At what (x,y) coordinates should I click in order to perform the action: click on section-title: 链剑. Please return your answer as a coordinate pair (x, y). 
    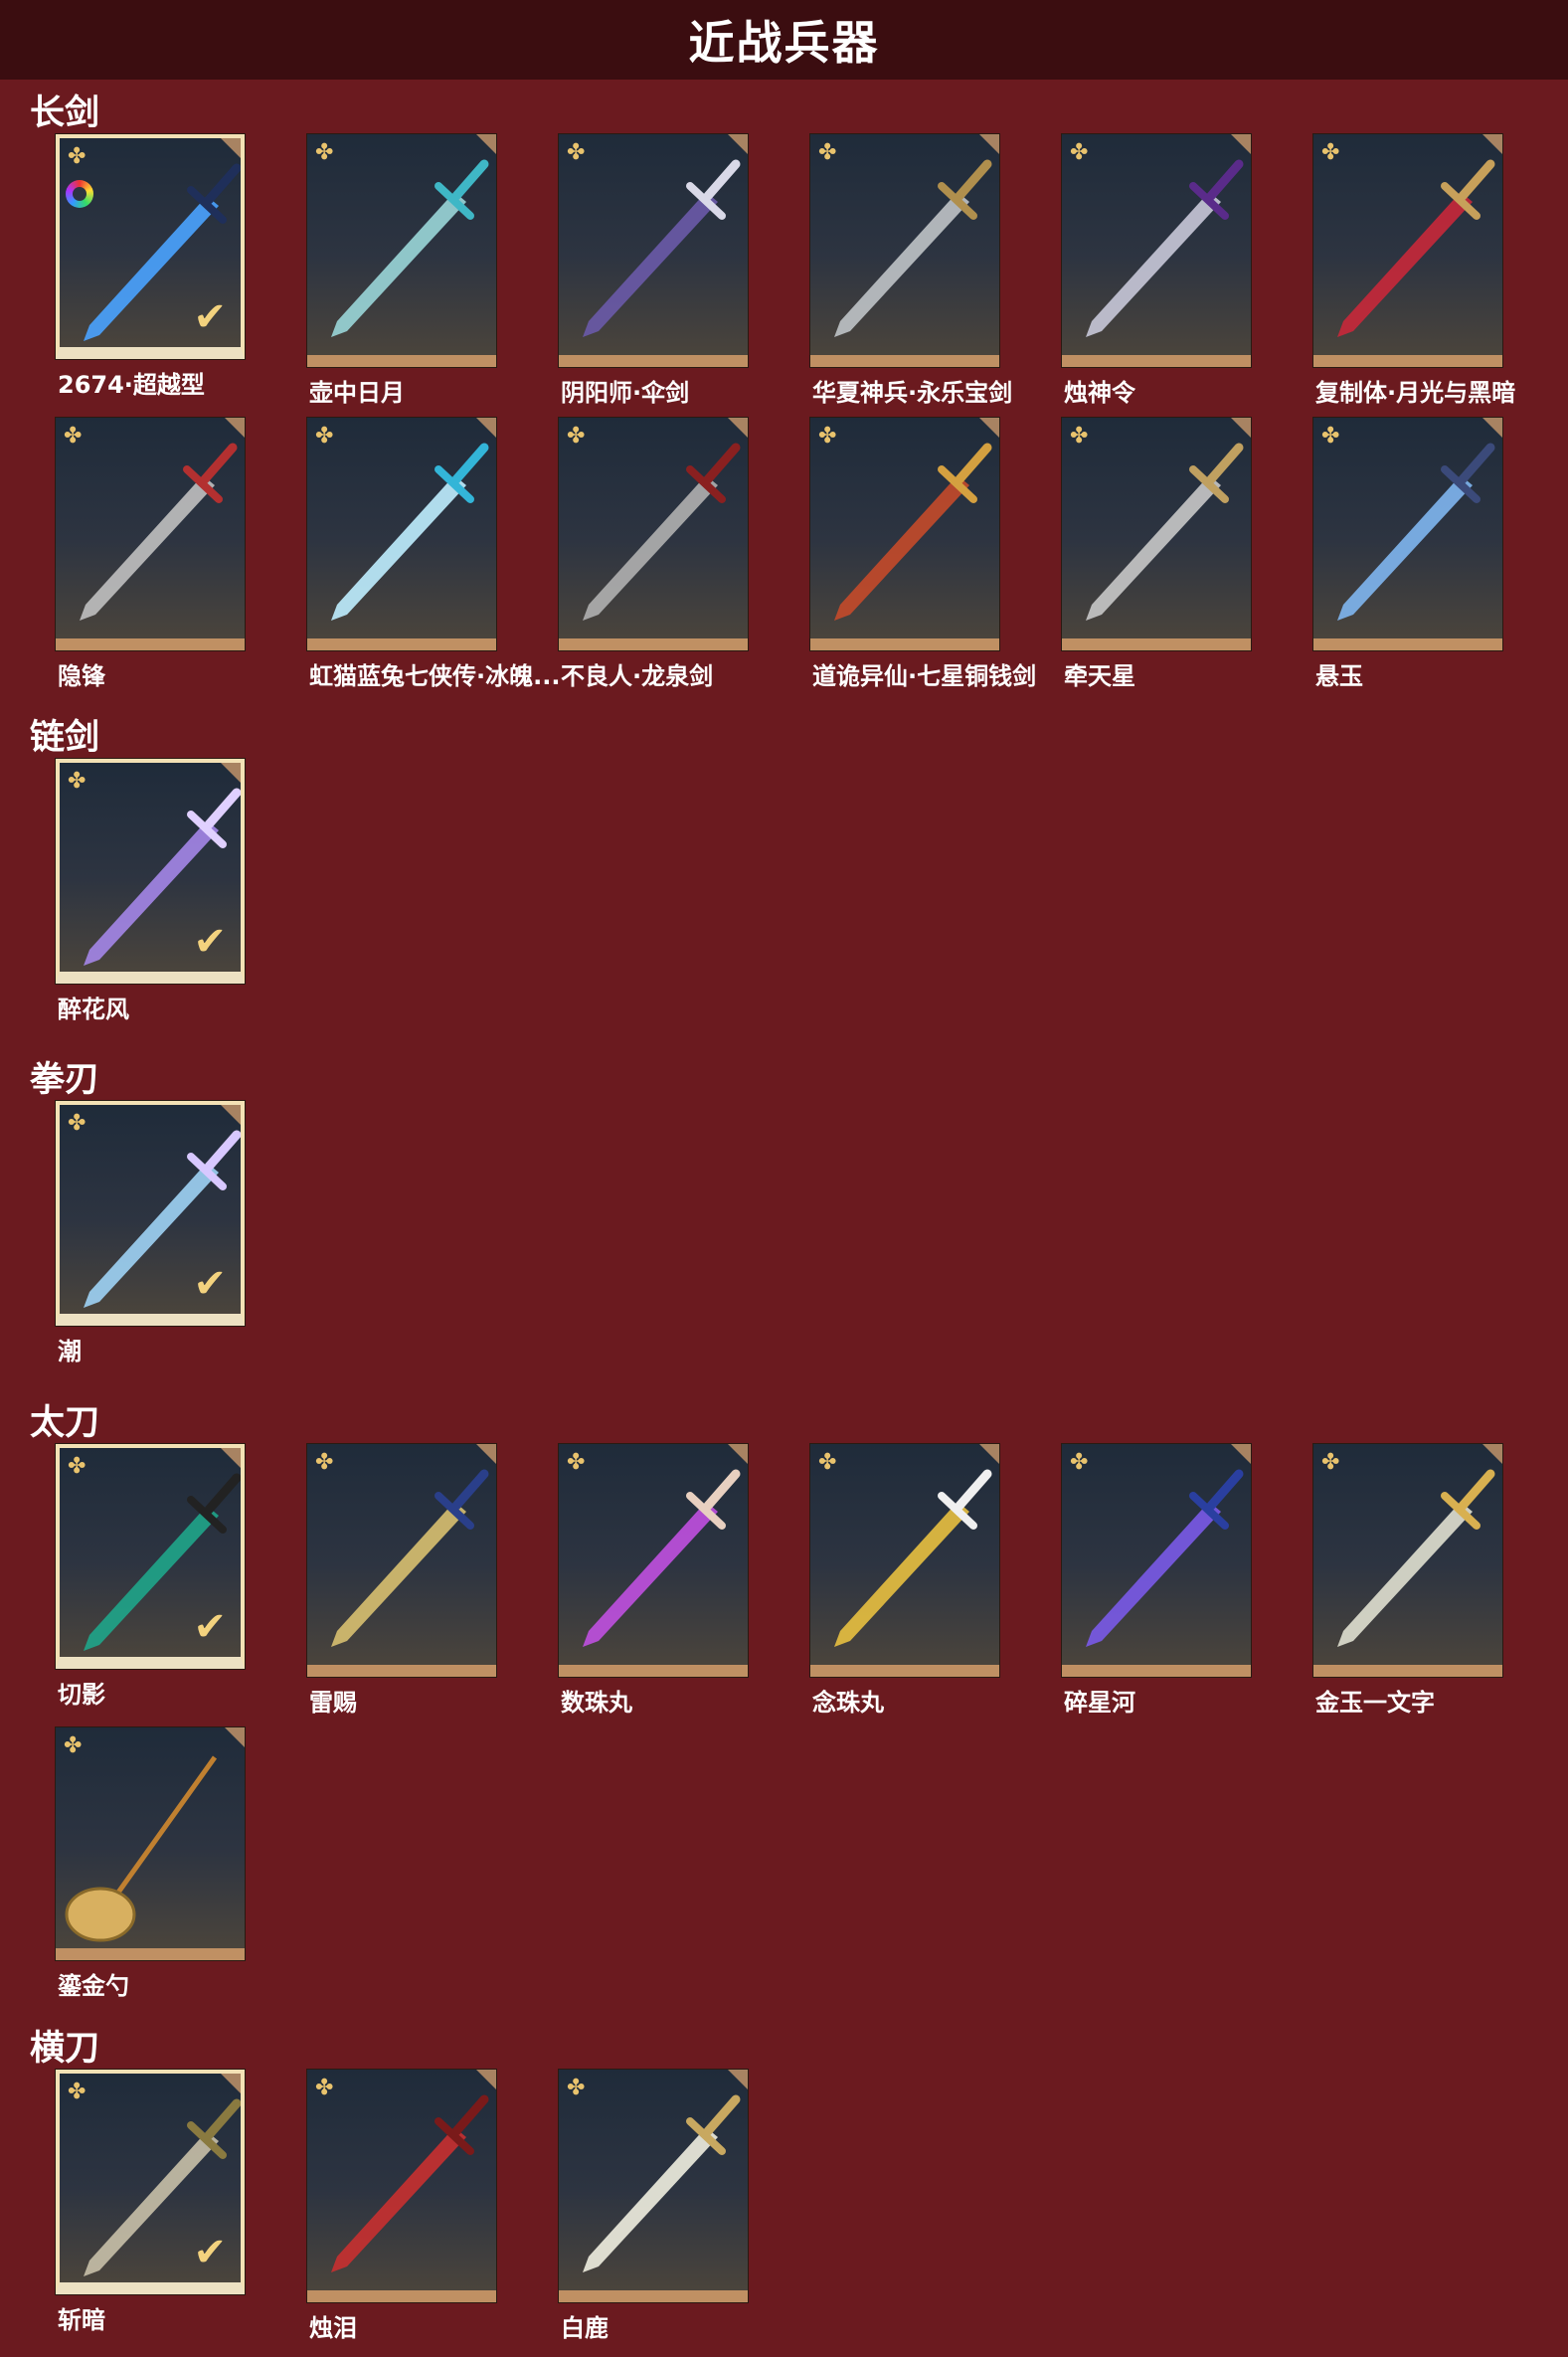
    Looking at the image, I should click on (65, 738).